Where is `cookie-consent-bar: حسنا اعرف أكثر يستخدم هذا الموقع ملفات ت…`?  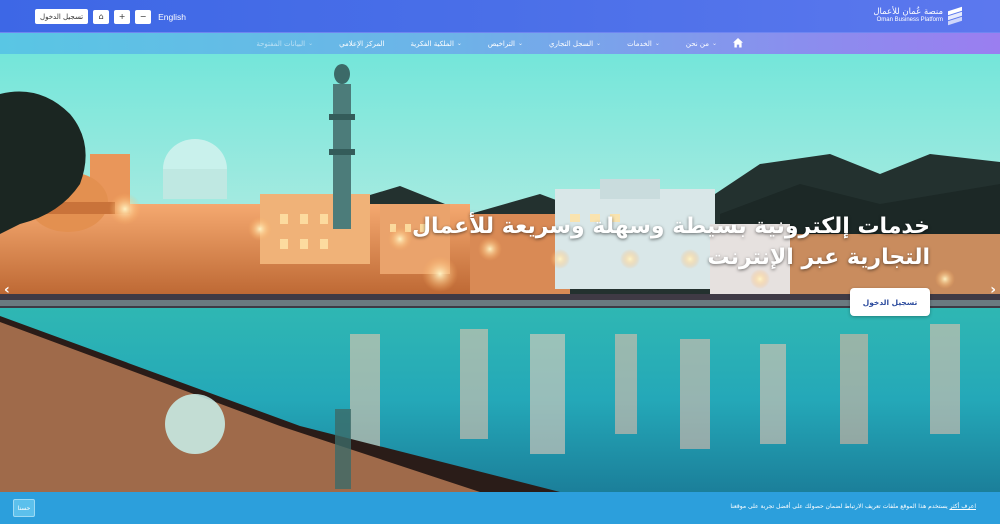
cookie-consent-bar: حسنا اعرف أكثر يستخدم هذا الموقع ملفات ت… is located at coordinates (500, 508).